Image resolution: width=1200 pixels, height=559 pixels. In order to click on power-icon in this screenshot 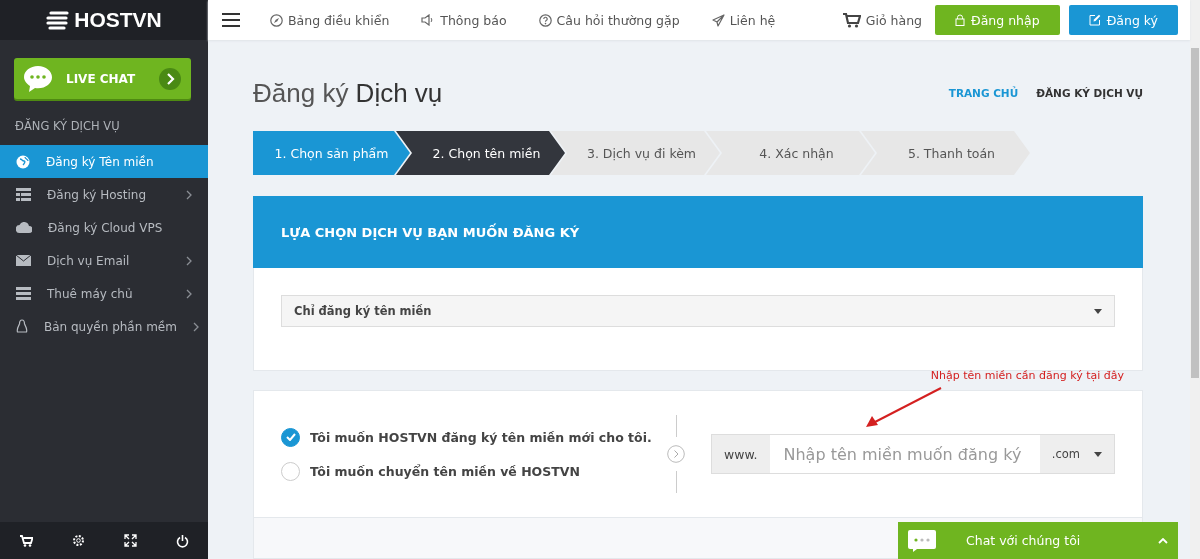, I will do `click(182, 540)`.